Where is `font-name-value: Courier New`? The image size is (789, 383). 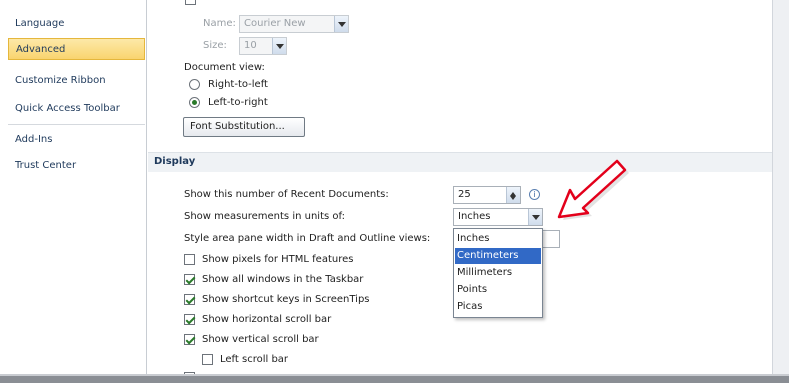 font-name-value: Courier New is located at coordinates (275, 23).